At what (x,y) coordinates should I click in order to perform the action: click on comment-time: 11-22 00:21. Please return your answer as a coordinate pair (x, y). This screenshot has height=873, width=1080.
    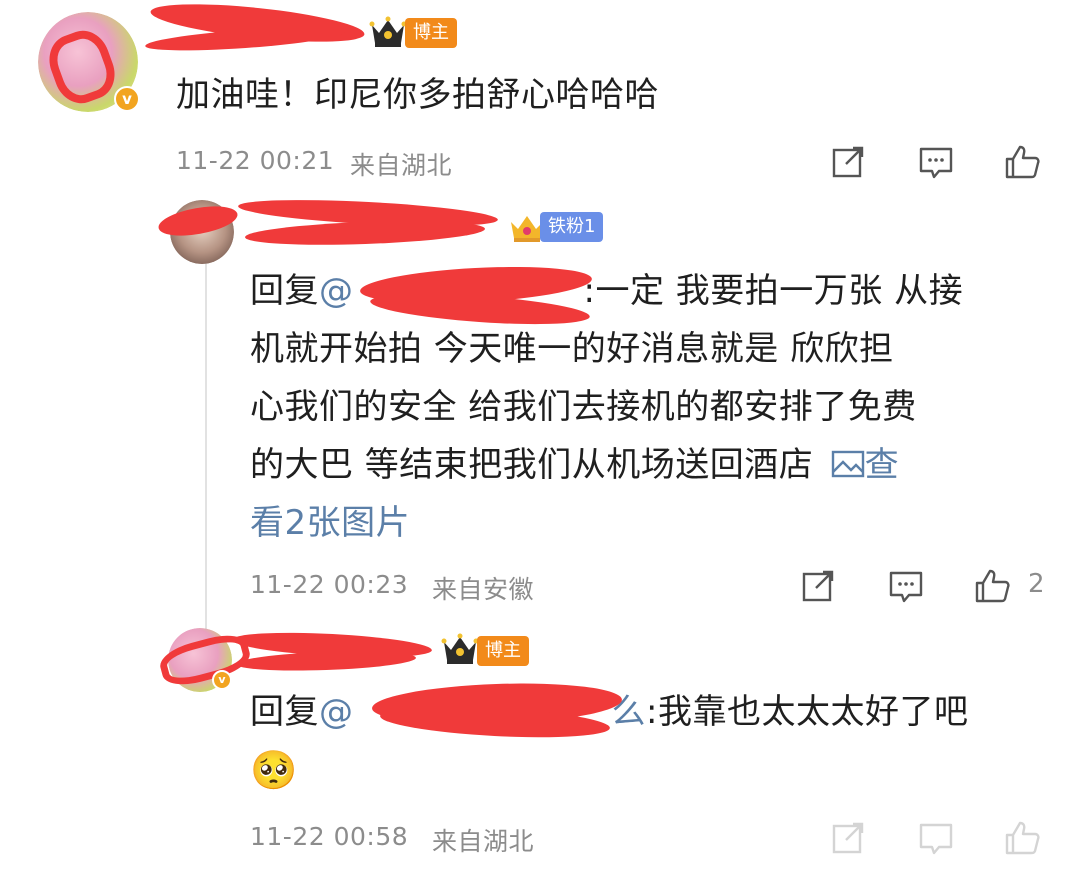
    Looking at the image, I should click on (255, 160).